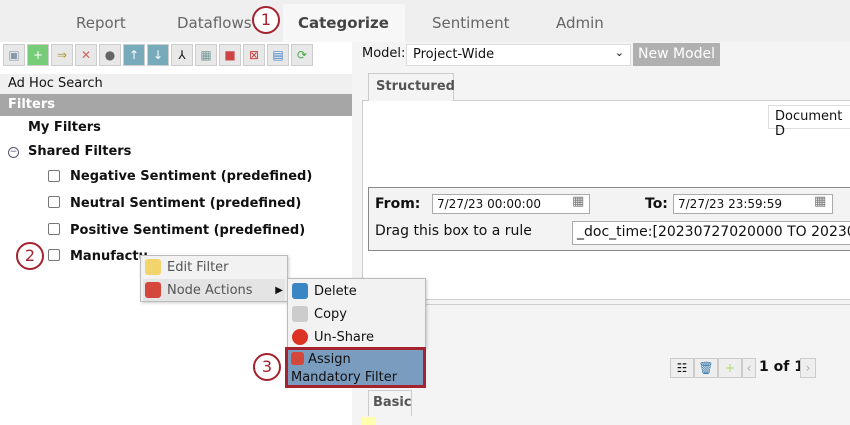  What do you see at coordinates (278, 55) in the screenshot?
I see `report-icon: ▤` at bounding box center [278, 55].